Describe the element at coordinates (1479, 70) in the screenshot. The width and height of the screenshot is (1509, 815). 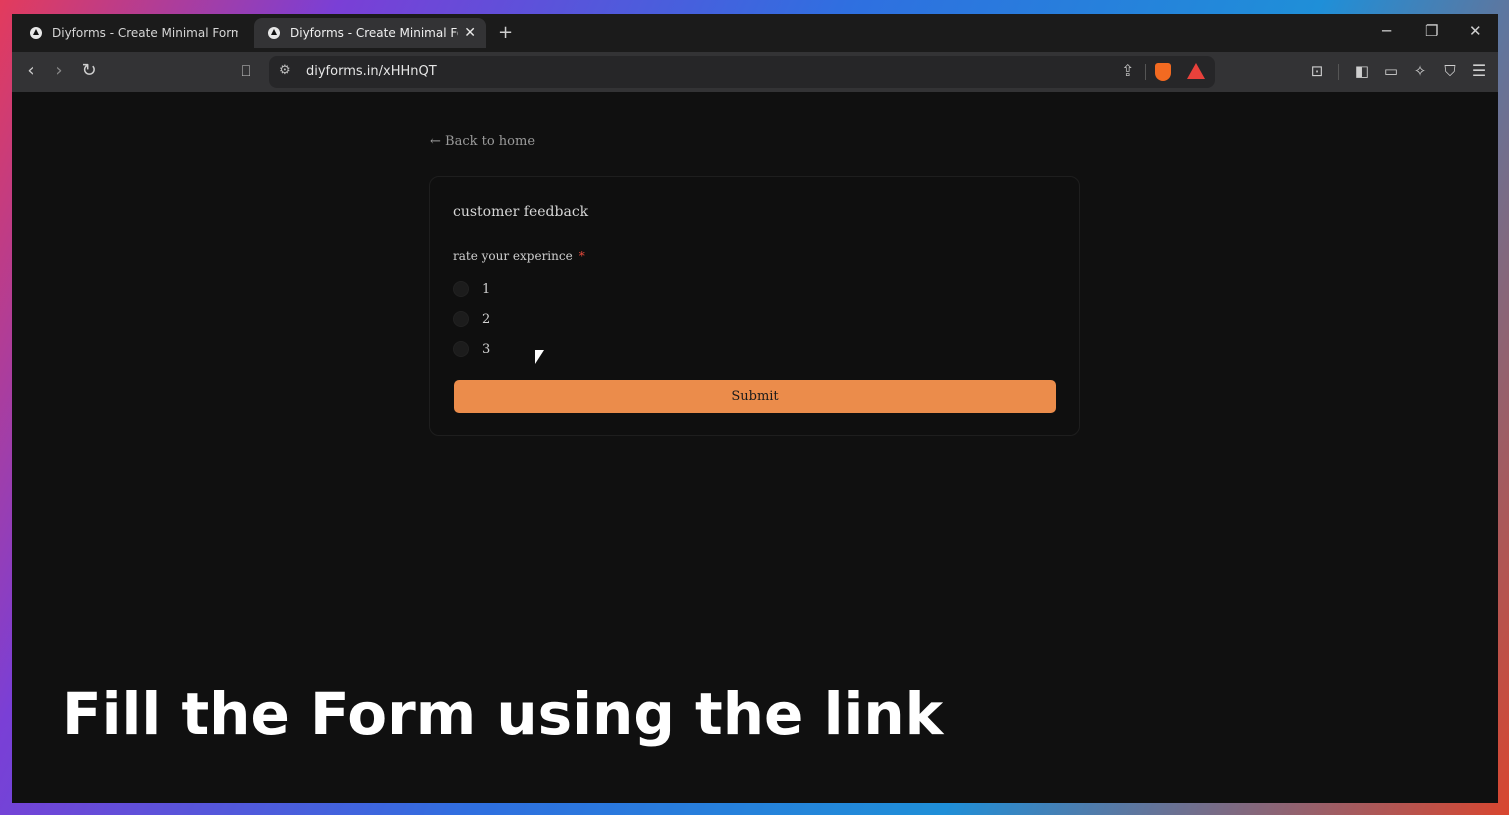
I see `menu-icon: ☰` at that location.